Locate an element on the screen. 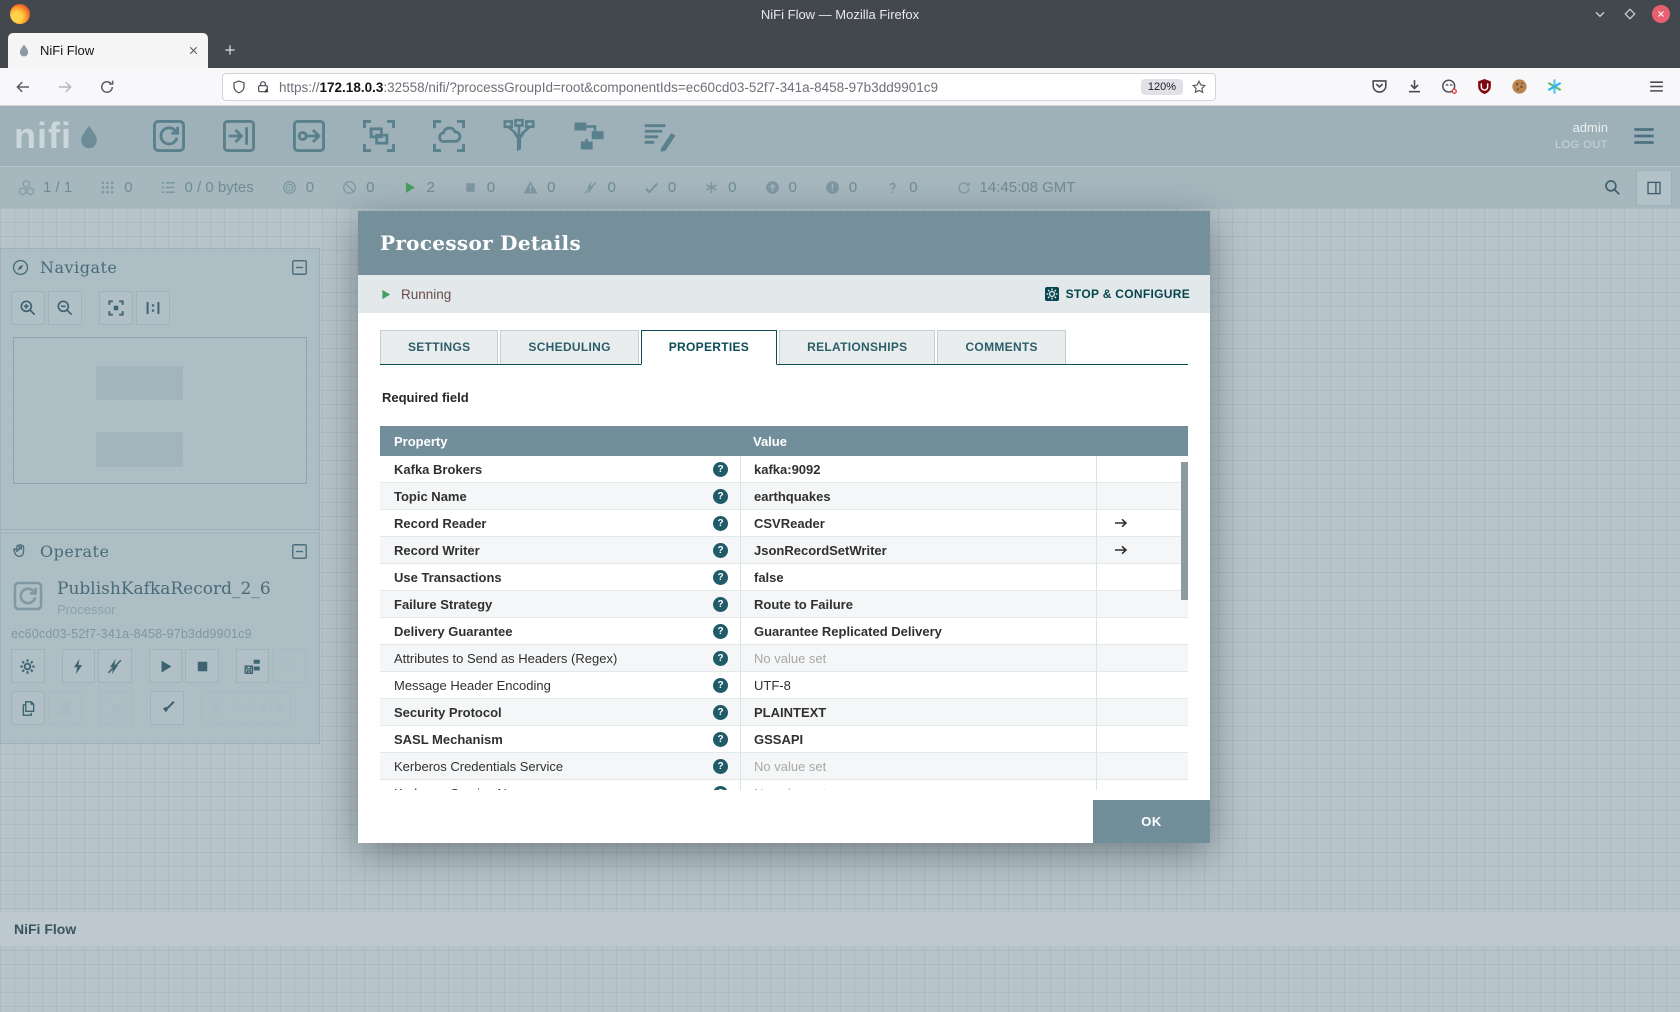 The height and width of the screenshot is (1012, 1680). property-row: Use Transactions? false is located at coordinates (784, 577).